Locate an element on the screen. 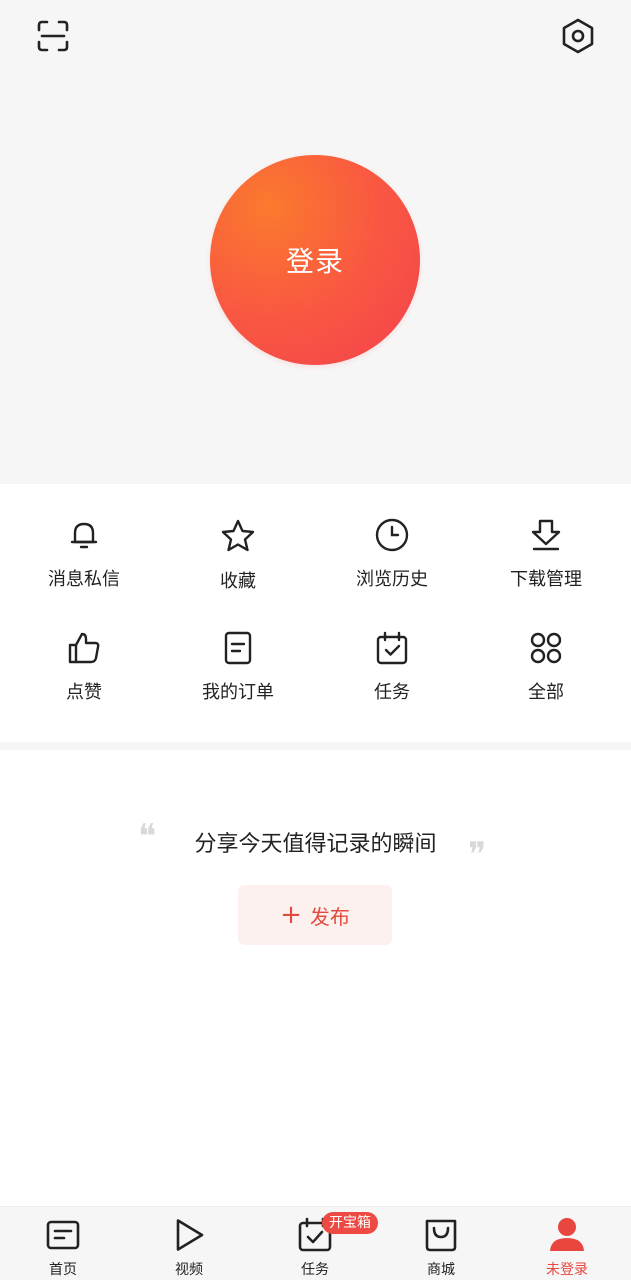  star-icon is located at coordinates (238, 536).